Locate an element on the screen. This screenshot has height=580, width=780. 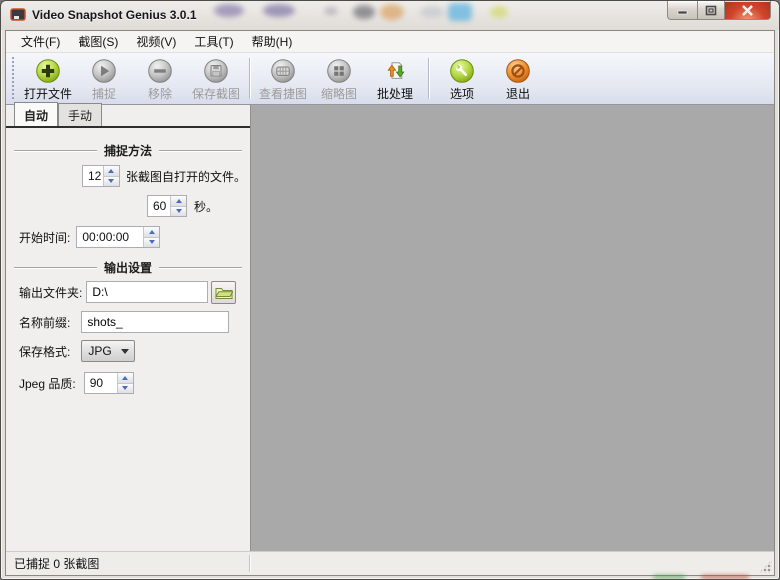
remove-button: 移除 is located at coordinates (160, 78).